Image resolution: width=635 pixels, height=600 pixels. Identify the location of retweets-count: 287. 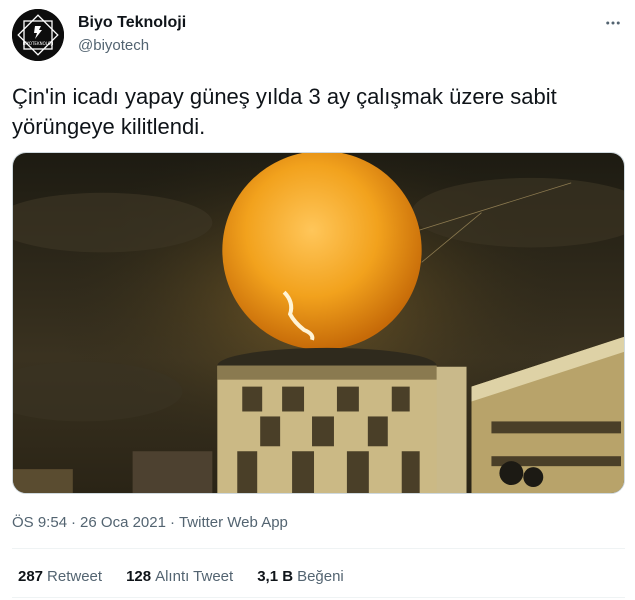
(31, 576).